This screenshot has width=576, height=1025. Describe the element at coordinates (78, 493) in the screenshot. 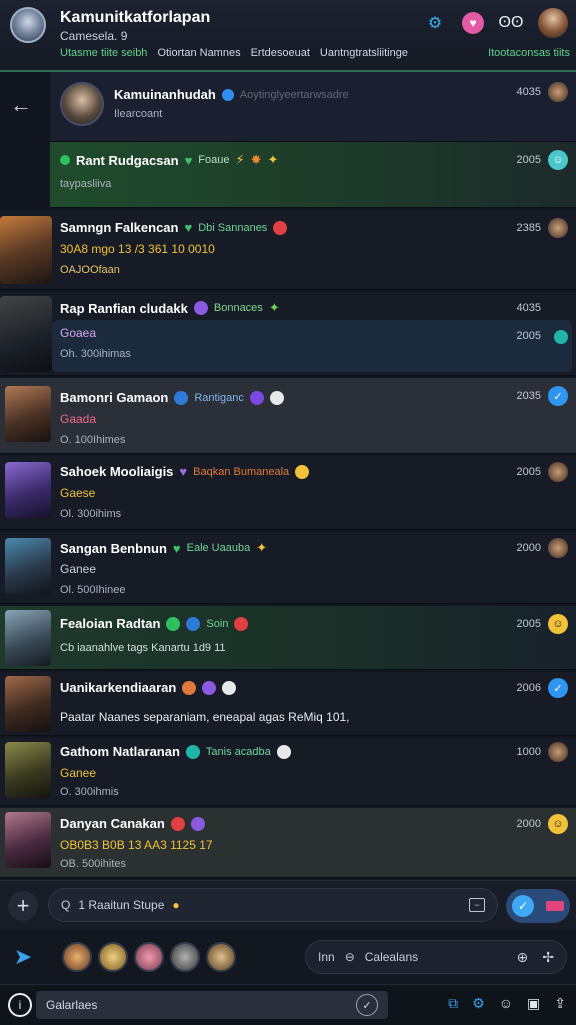

I see `chat-message: Gaese` at that location.